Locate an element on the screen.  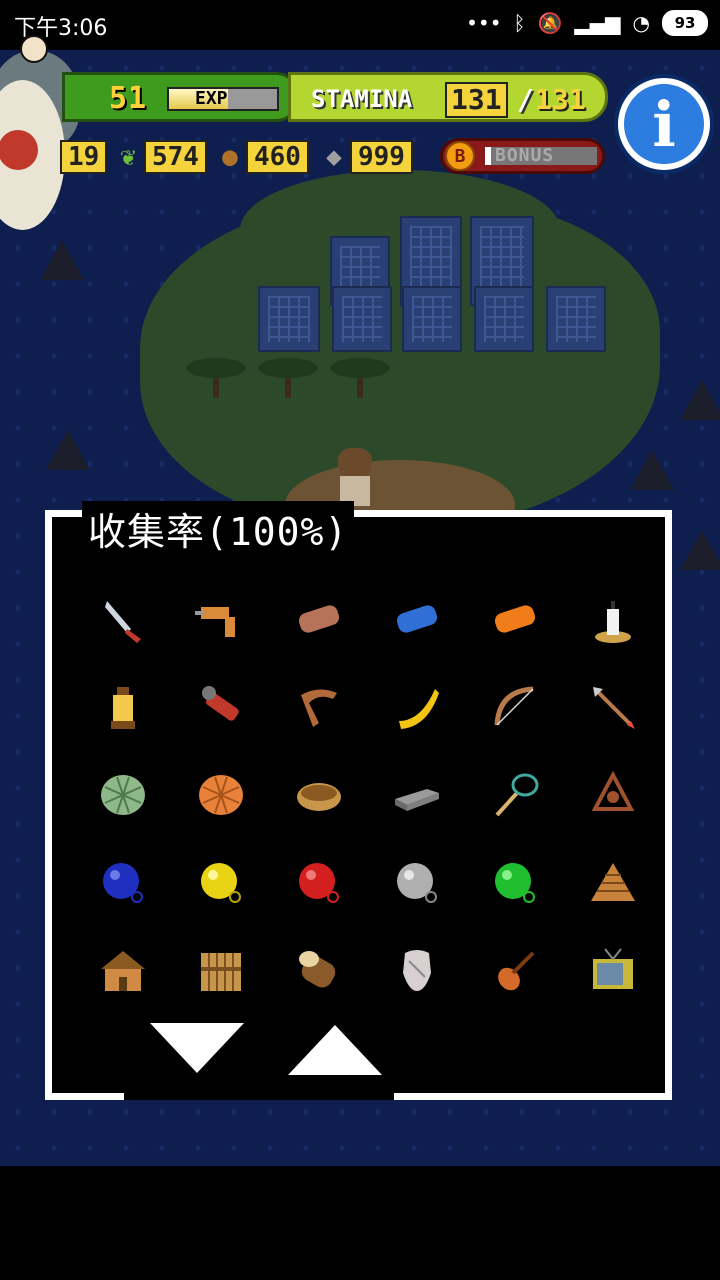
exp-label: EXP is located at coordinates (211, 98).